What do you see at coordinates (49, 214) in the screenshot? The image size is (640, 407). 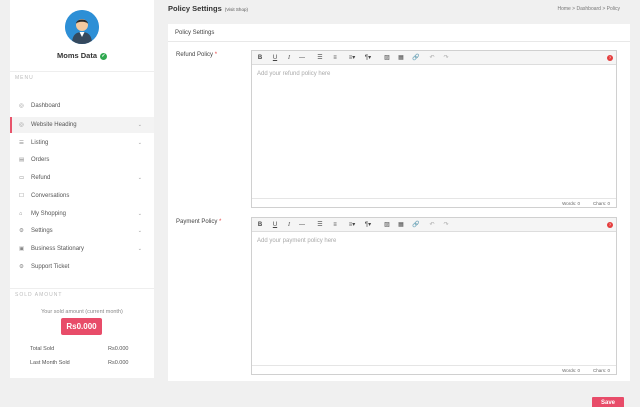 I see `sidebar-item-label: My Shopping` at bounding box center [49, 214].